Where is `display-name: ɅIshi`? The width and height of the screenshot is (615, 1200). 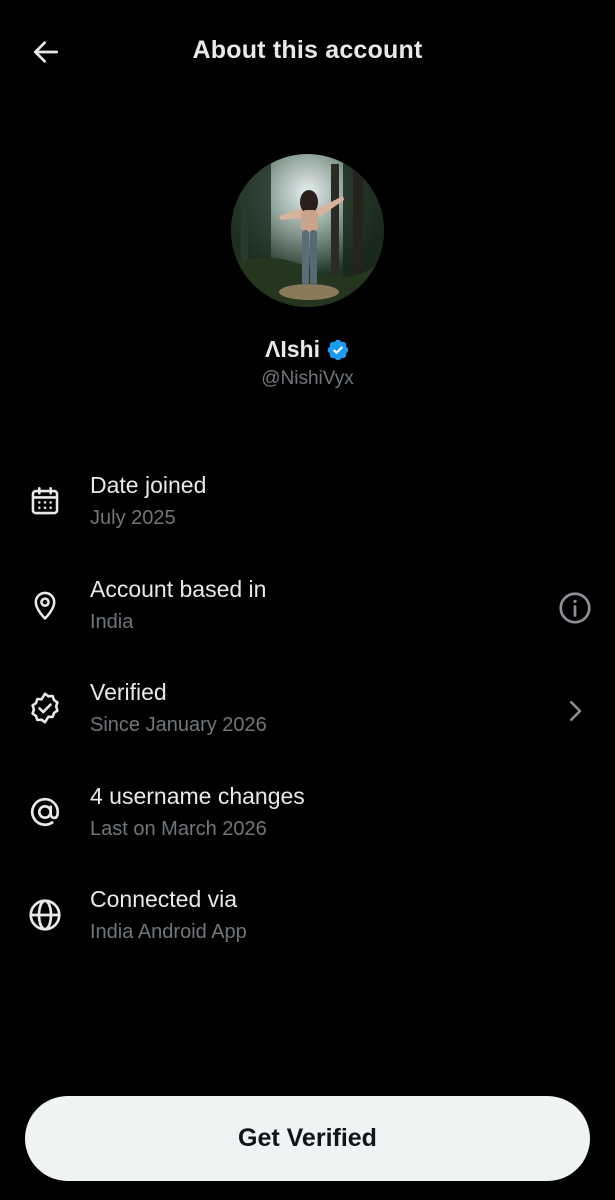 display-name: ɅIshi is located at coordinates (292, 349).